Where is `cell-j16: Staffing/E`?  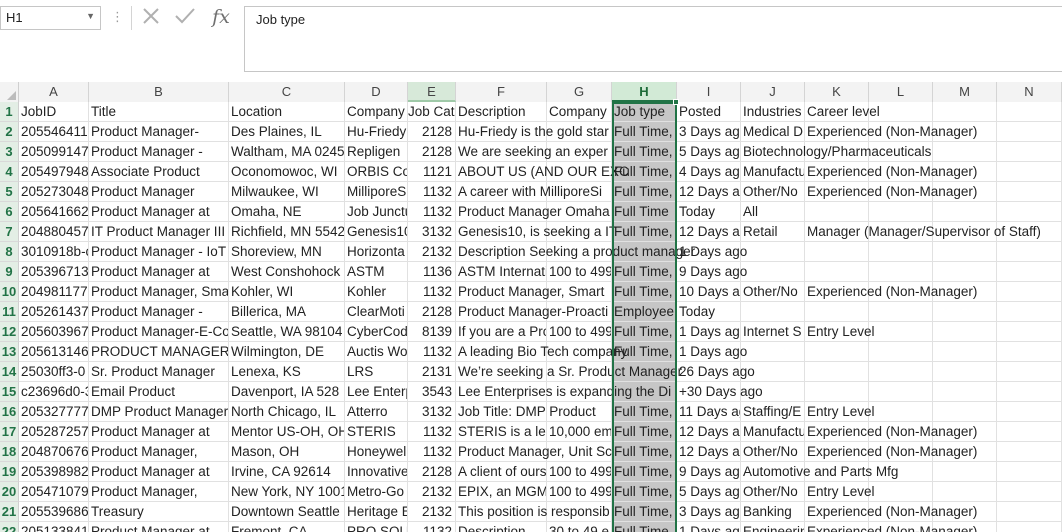
cell-j16: Staffing/E is located at coordinates (773, 412).